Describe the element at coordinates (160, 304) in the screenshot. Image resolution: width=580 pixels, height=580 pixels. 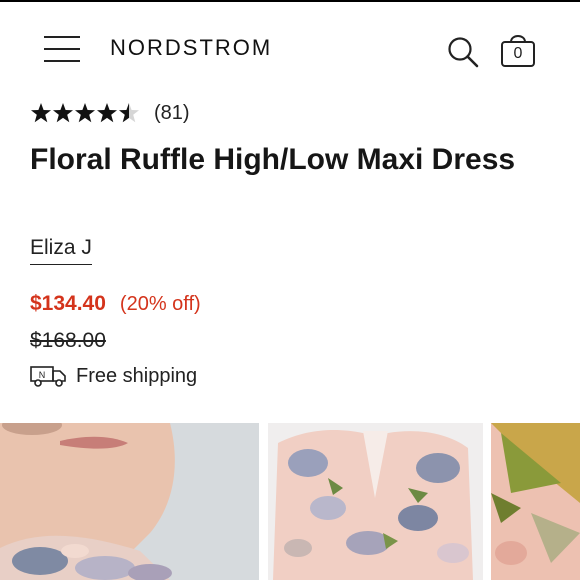
I see `discount-label: (20% off)` at that location.